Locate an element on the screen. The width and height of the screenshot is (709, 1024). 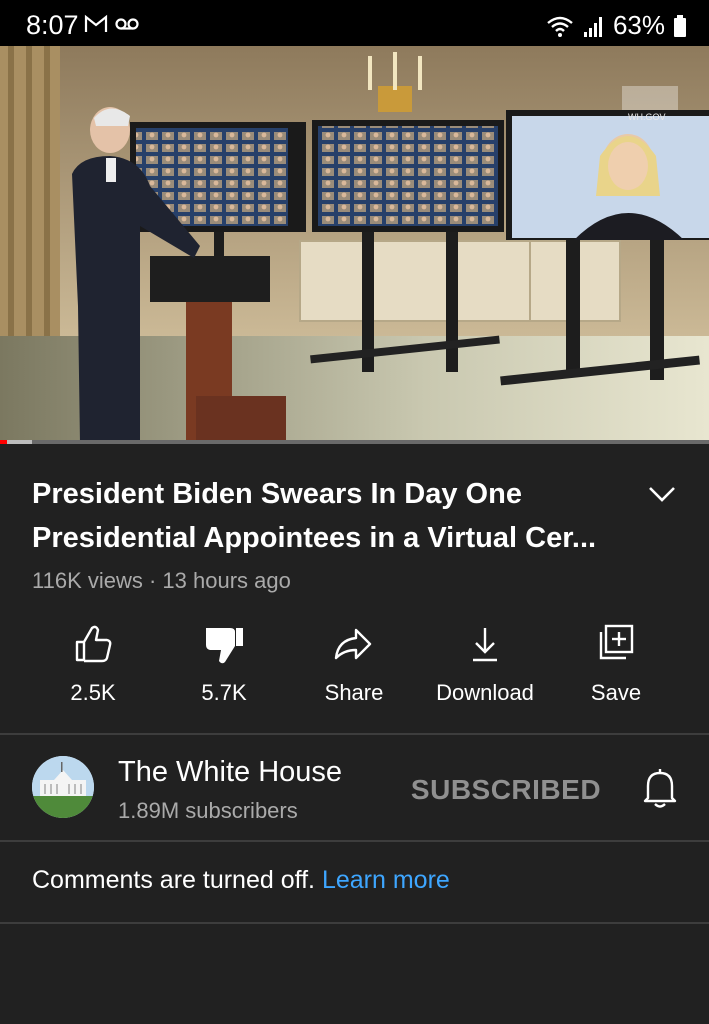
video-progress-bar is located at coordinates (354, 442).